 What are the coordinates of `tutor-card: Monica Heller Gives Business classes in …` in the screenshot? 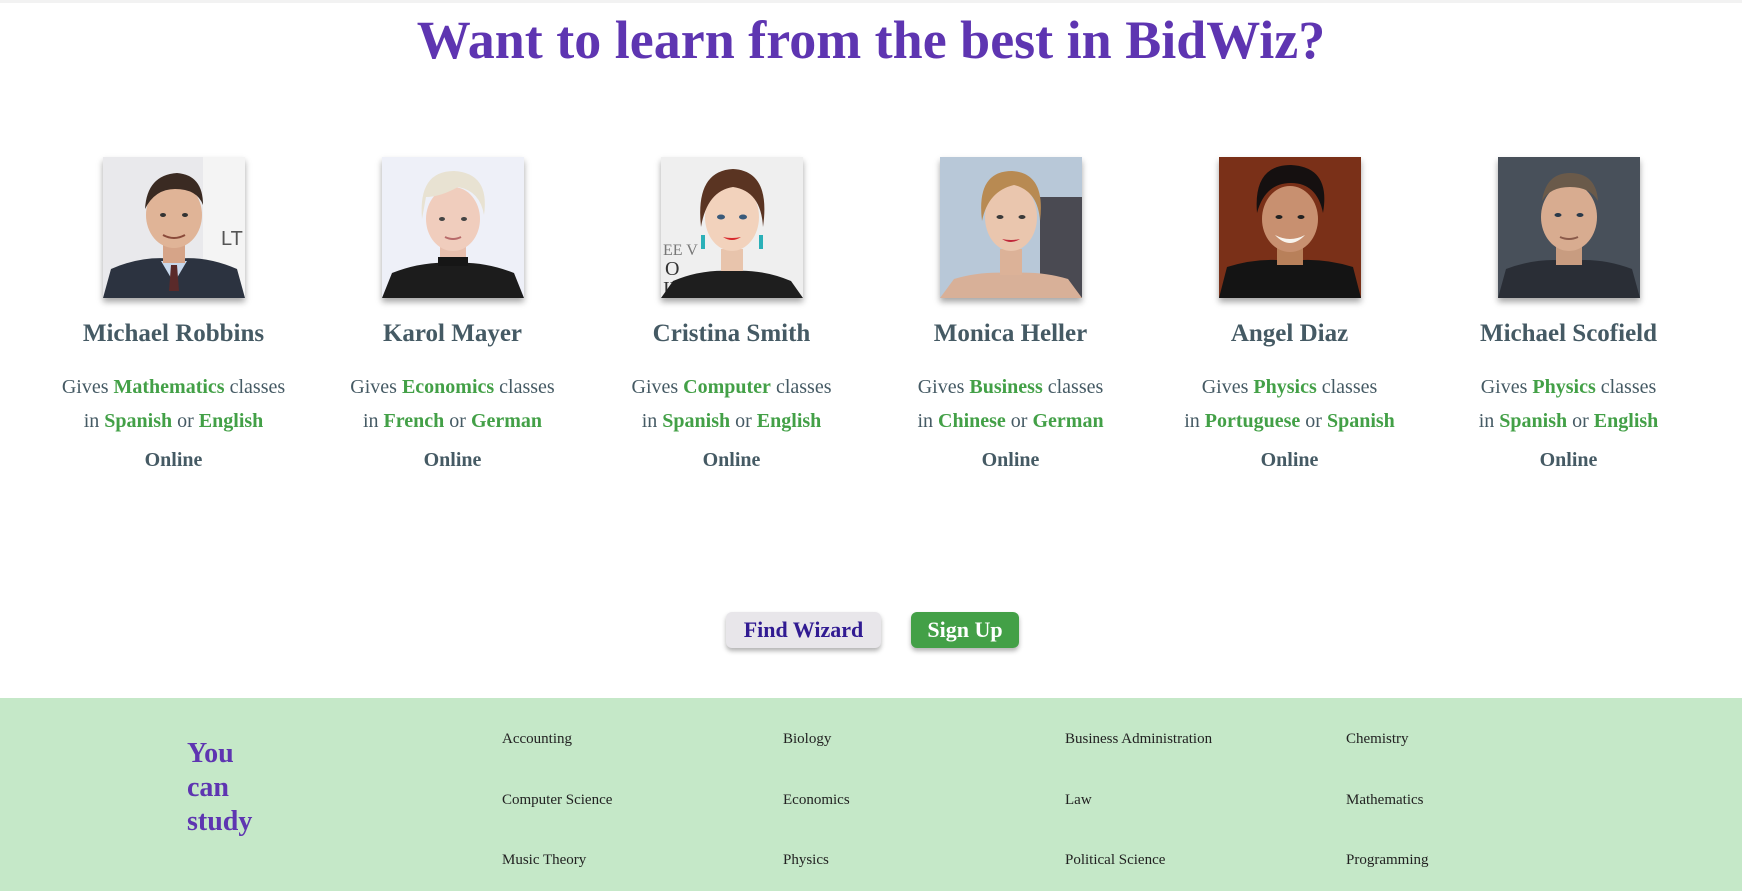 It's located at (1010, 315).